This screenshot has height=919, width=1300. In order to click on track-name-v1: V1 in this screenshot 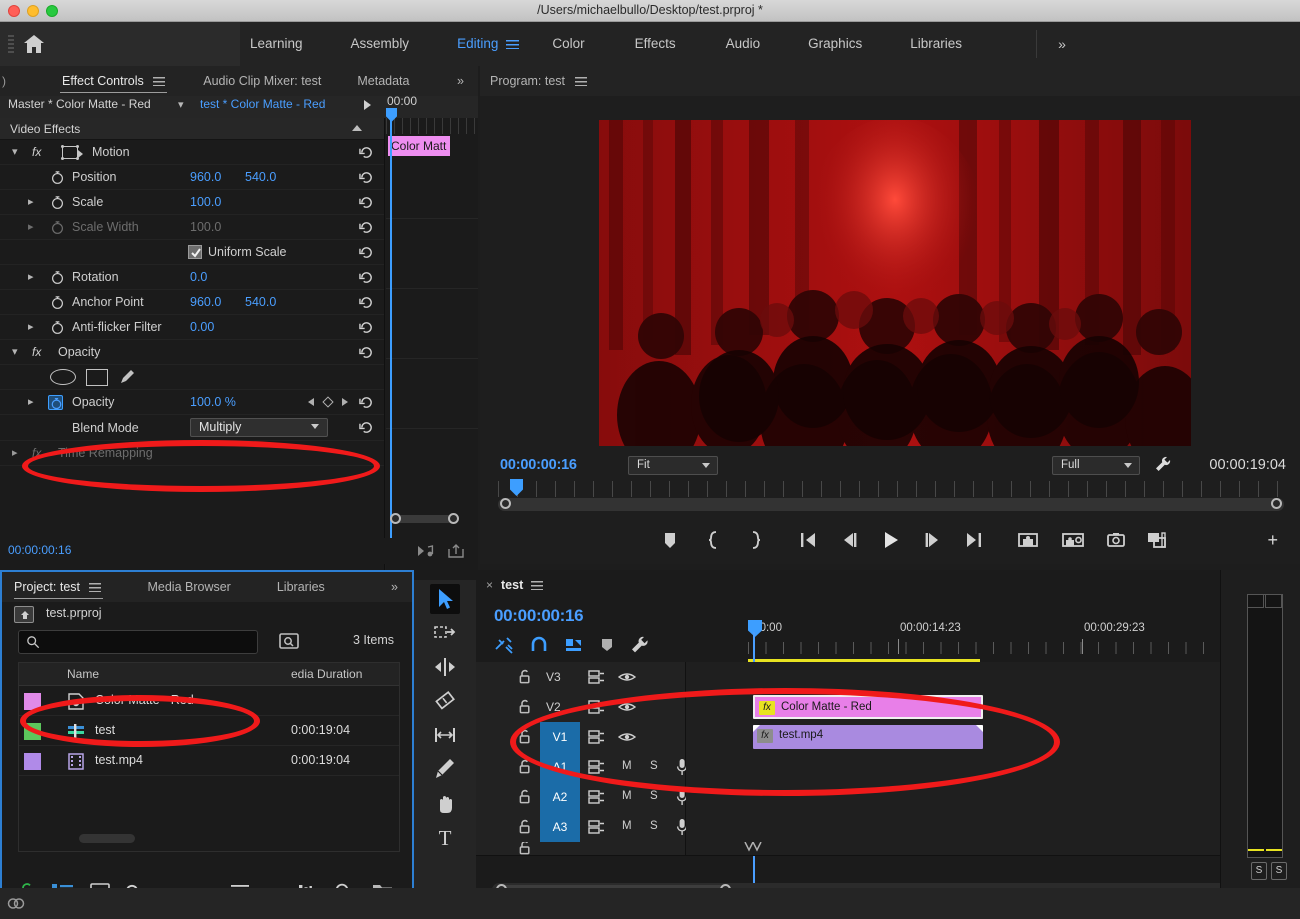, I will do `click(560, 737)`.